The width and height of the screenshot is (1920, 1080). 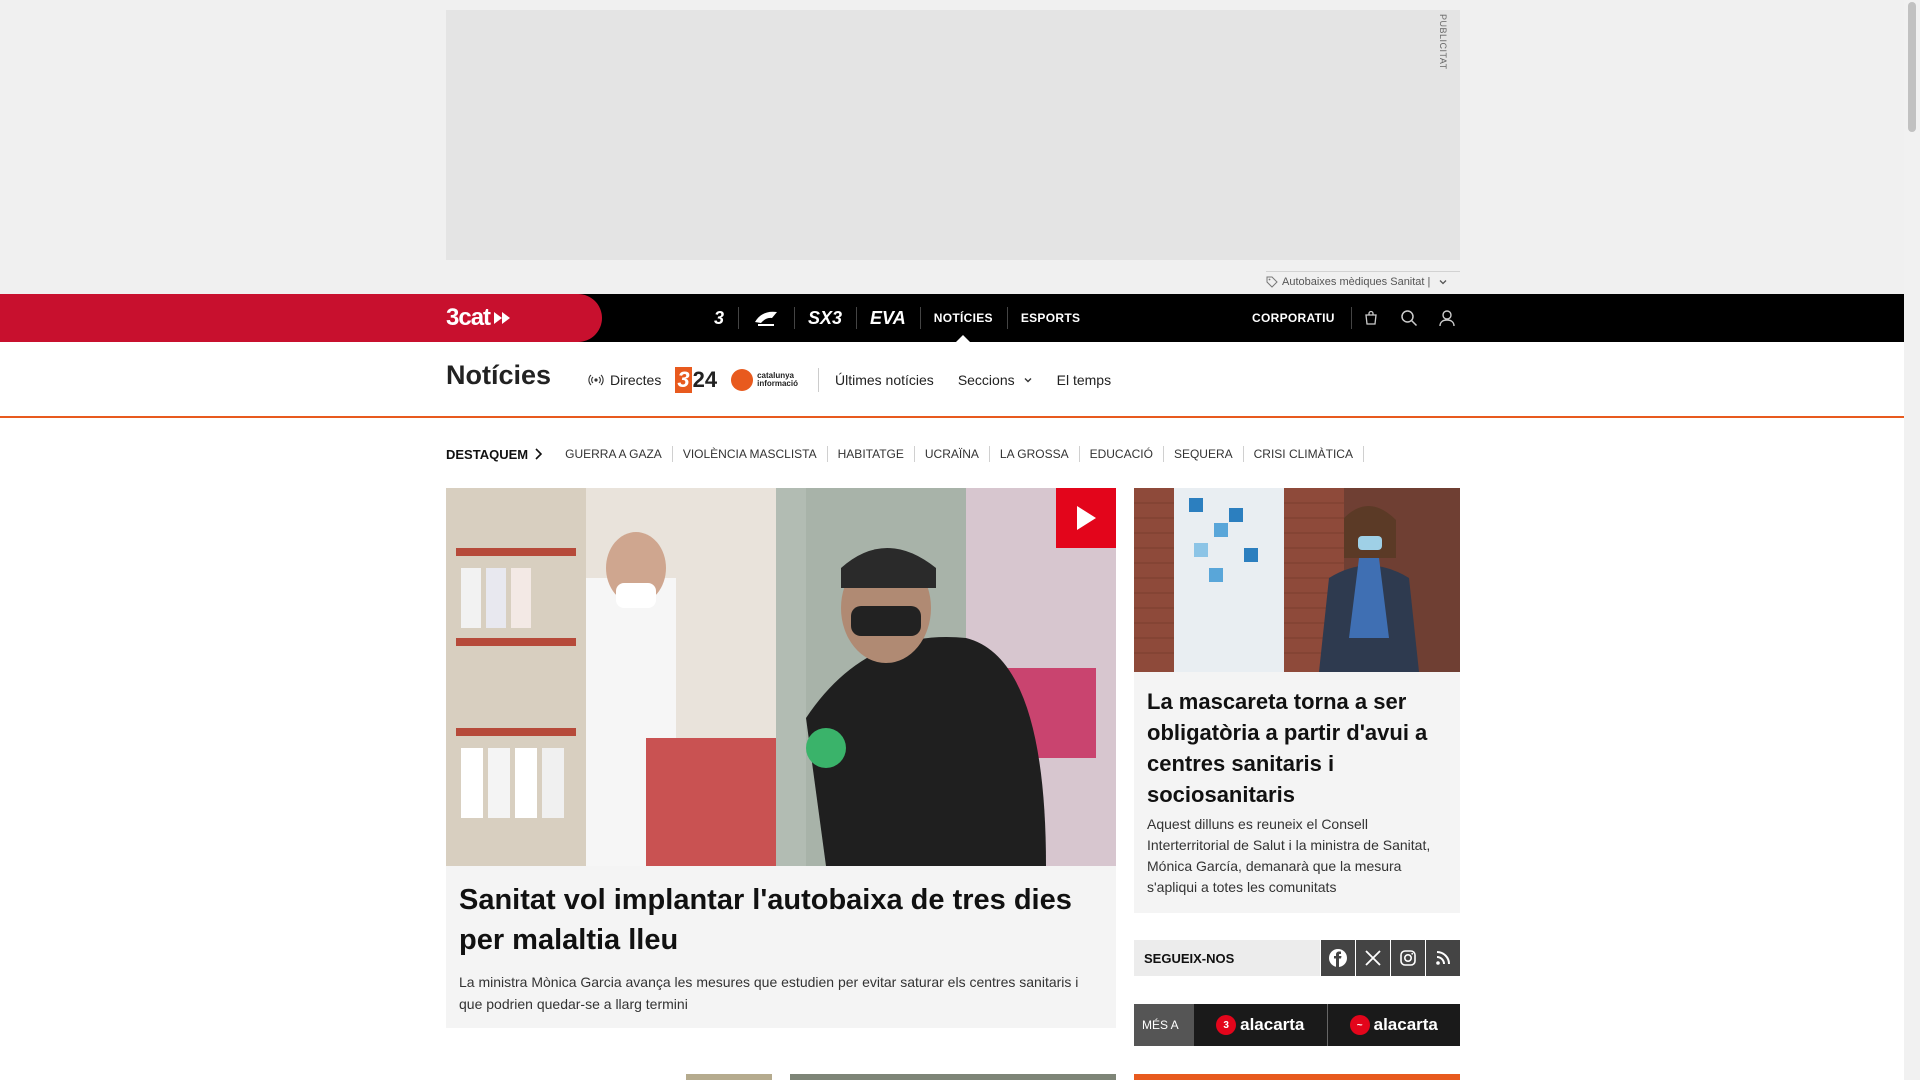 I want to click on tag-icon, so click(x=1272, y=282).